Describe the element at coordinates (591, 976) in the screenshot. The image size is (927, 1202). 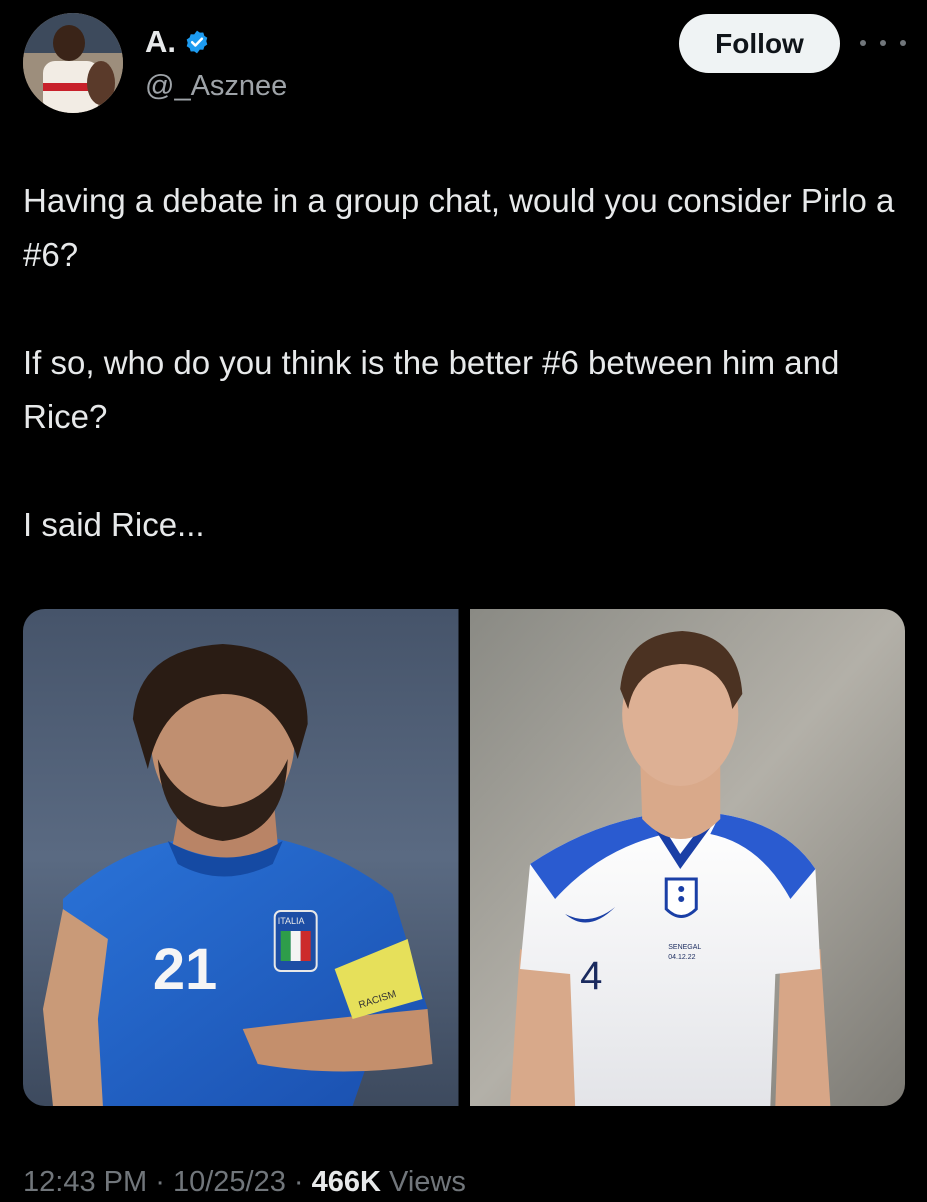
I see `shirt-number-right: 4` at that location.